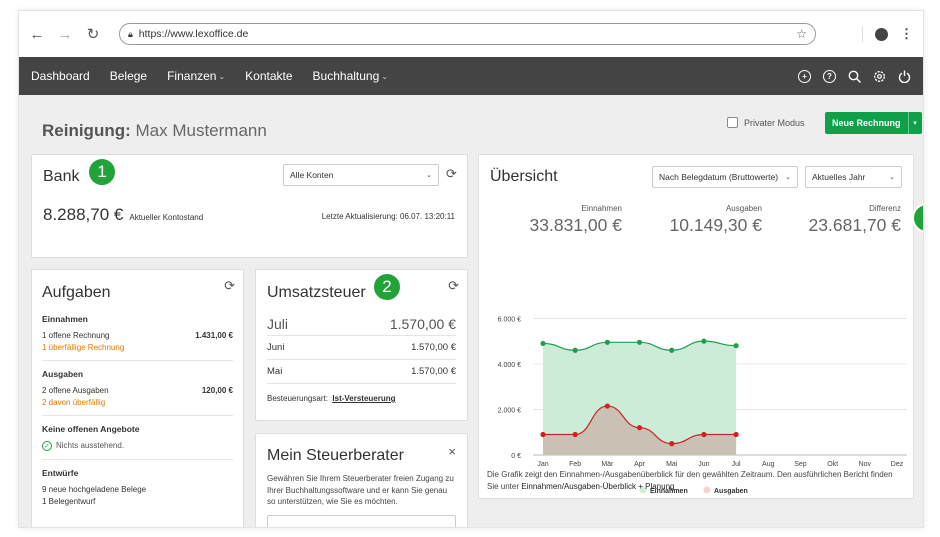  What do you see at coordinates (137, 446) in the screenshot?
I see `offers-status-row: ✓ Nichts ausstehend.` at bounding box center [137, 446].